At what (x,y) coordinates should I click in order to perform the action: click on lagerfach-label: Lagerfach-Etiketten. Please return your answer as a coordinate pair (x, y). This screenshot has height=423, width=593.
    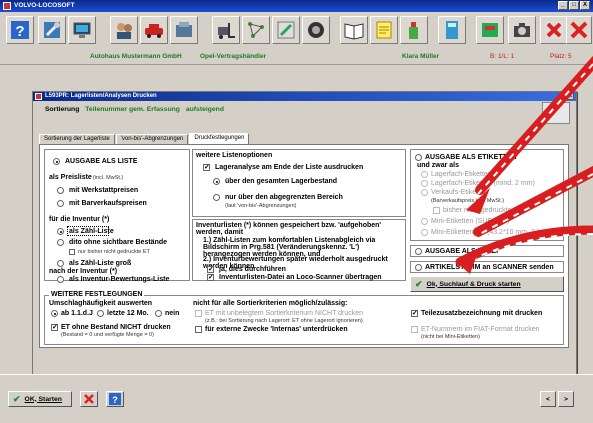
    Looking at the image, I should click on (461, 174).